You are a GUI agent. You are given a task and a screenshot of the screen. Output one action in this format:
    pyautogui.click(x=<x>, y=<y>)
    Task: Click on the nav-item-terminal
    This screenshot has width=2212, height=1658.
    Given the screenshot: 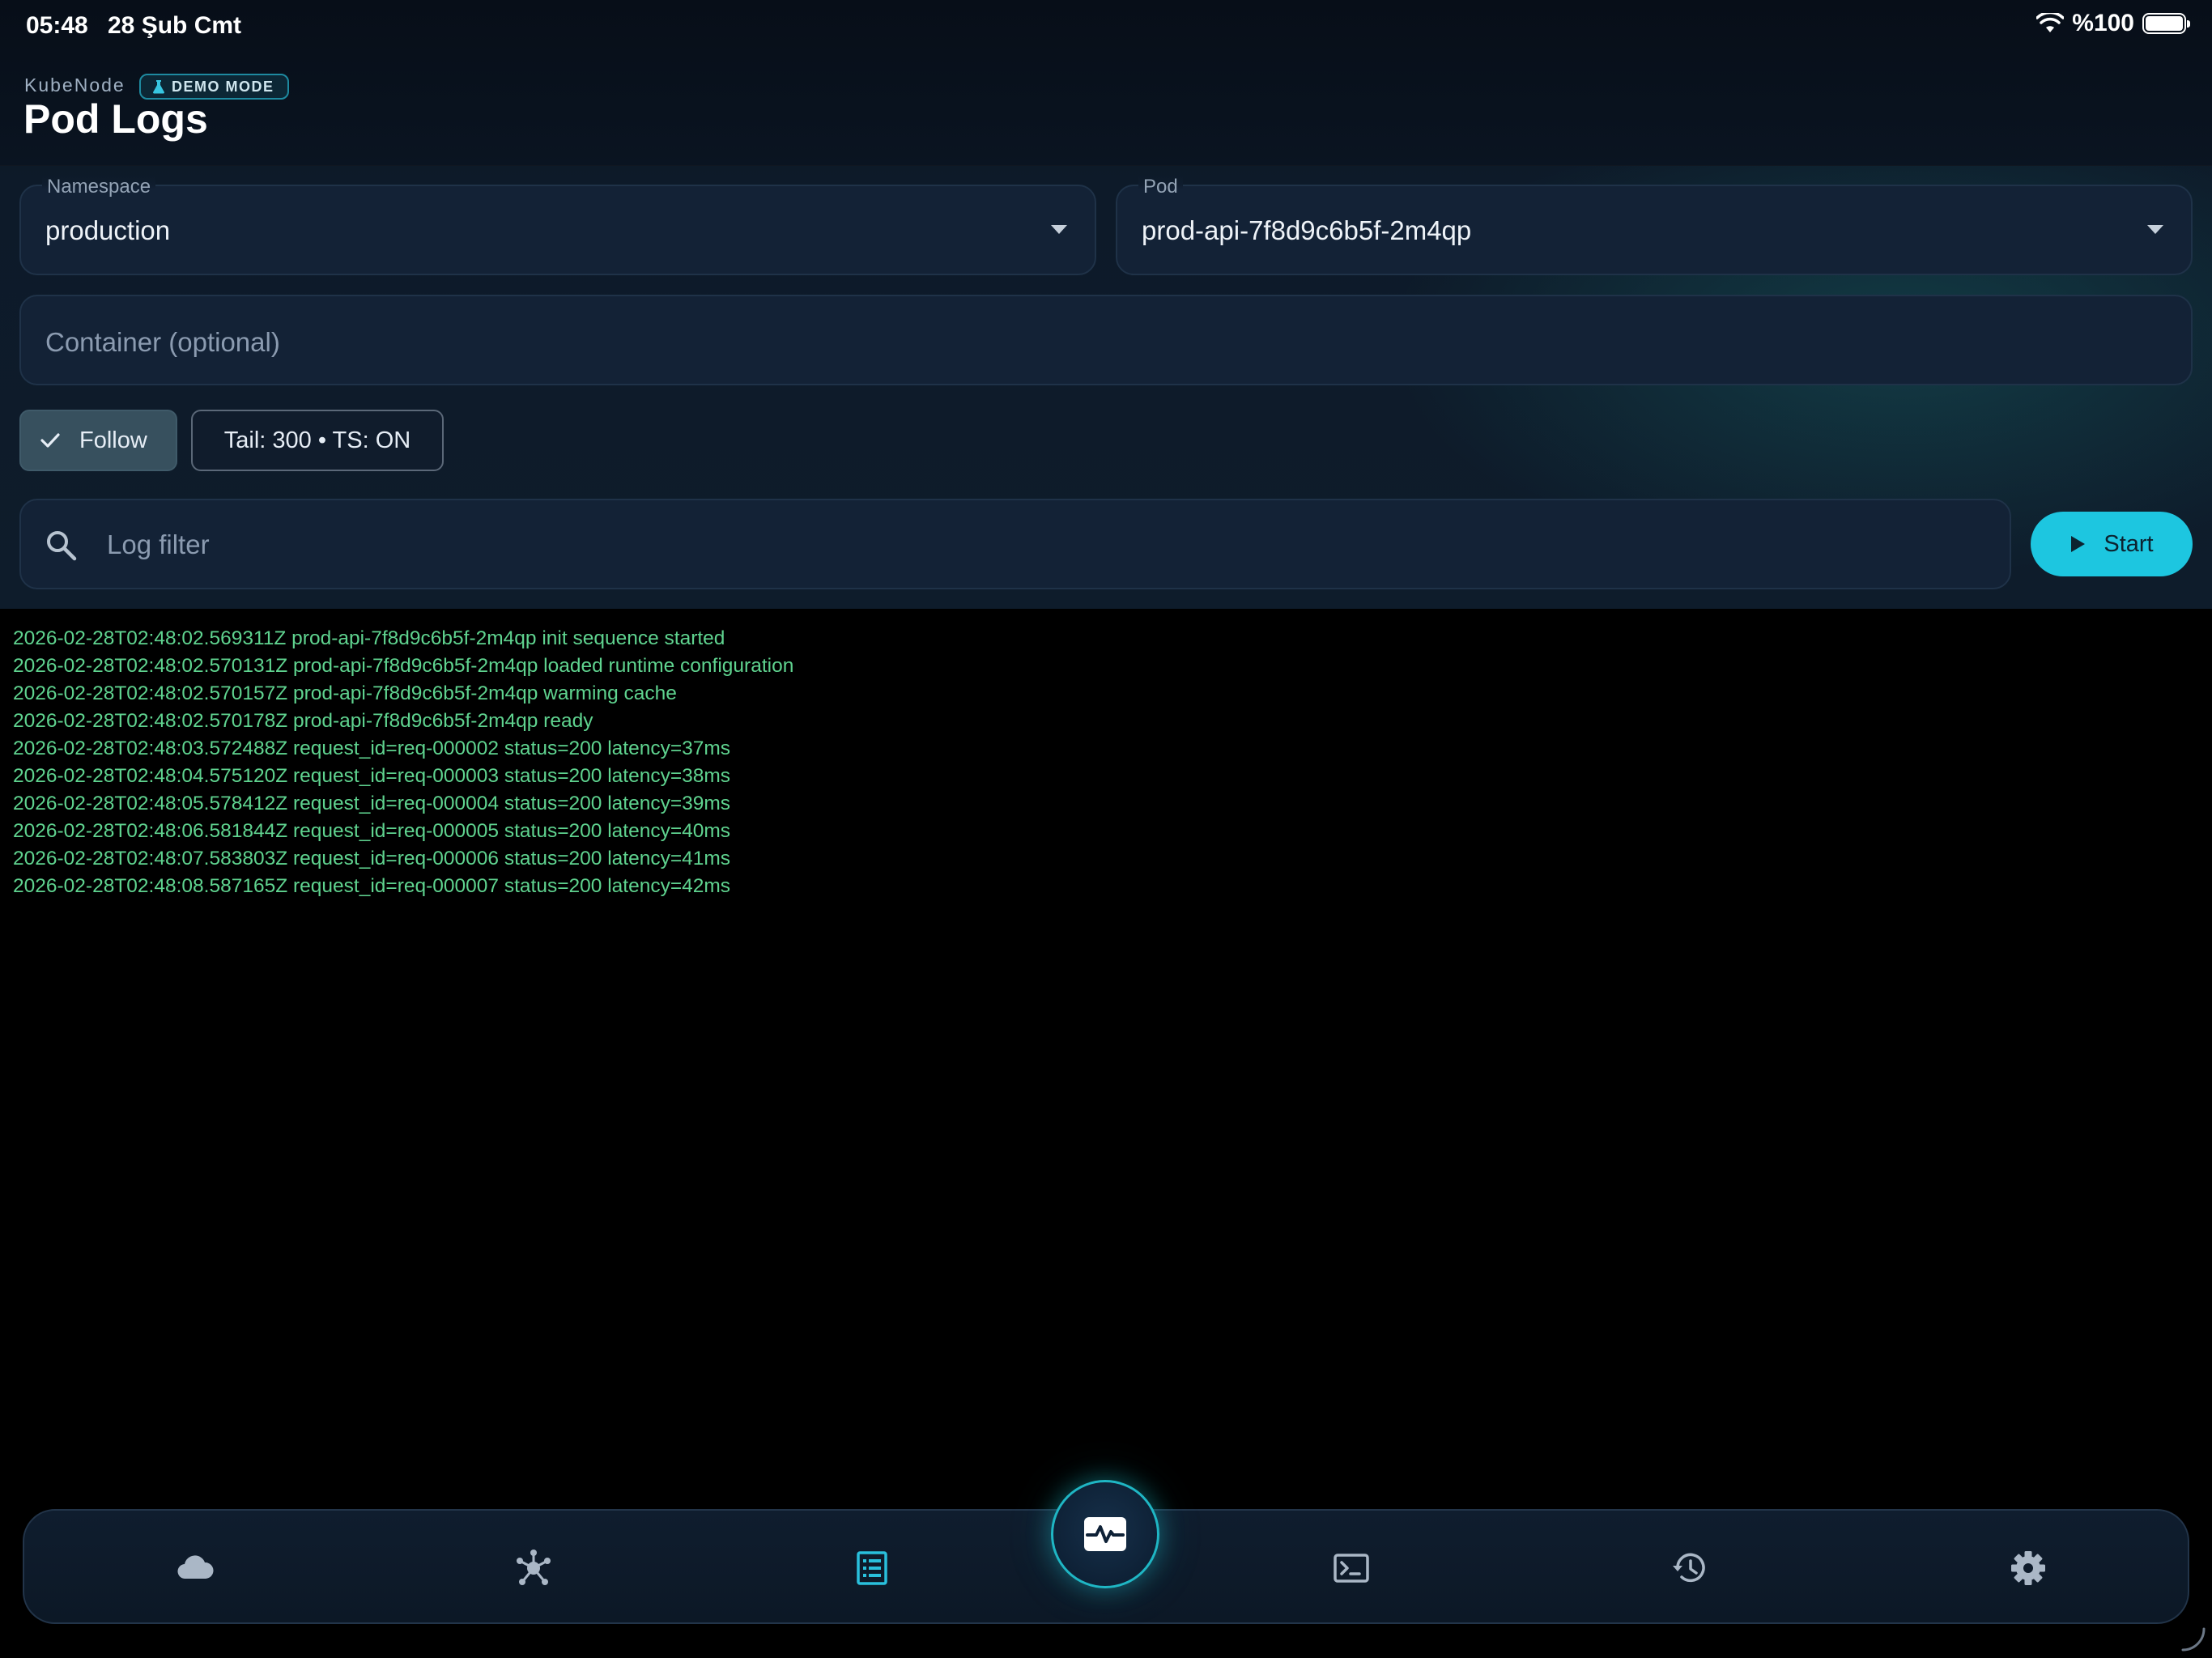 What is the action you would take?
    pyautogui.click(x=1352, y=1568)
    